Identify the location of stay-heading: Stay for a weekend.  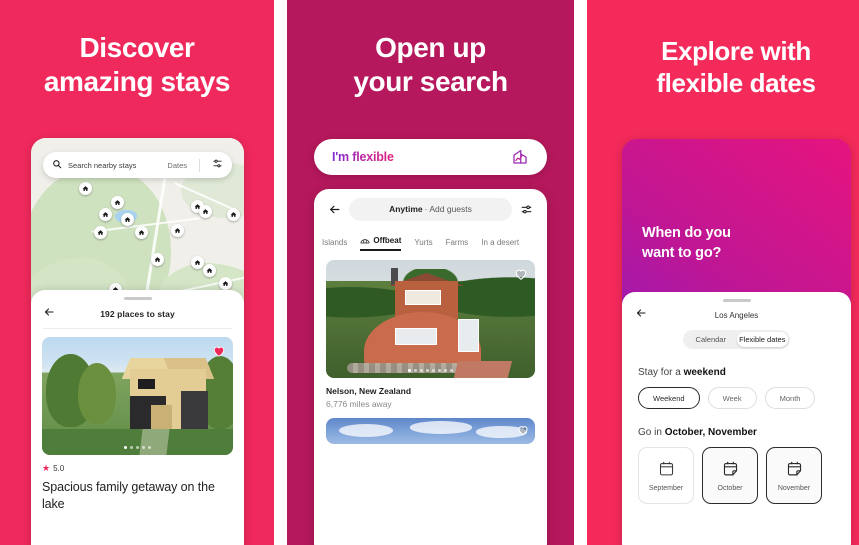
(736, 372).